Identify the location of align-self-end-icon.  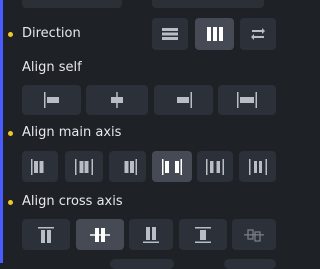
(184, 100).